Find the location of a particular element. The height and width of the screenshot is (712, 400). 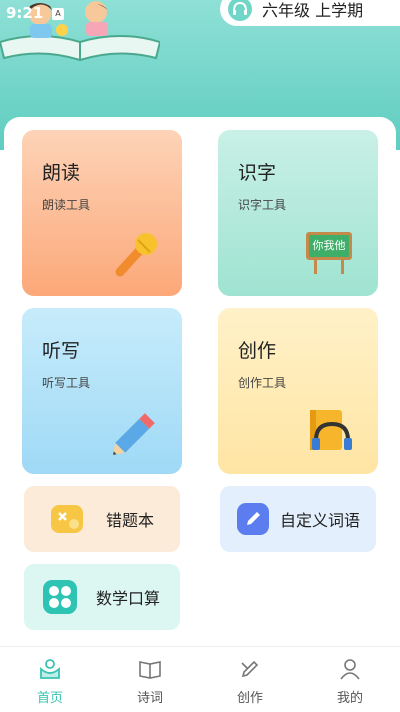

card-subtitle: 创作工具 is located at coordinates (262, 383).